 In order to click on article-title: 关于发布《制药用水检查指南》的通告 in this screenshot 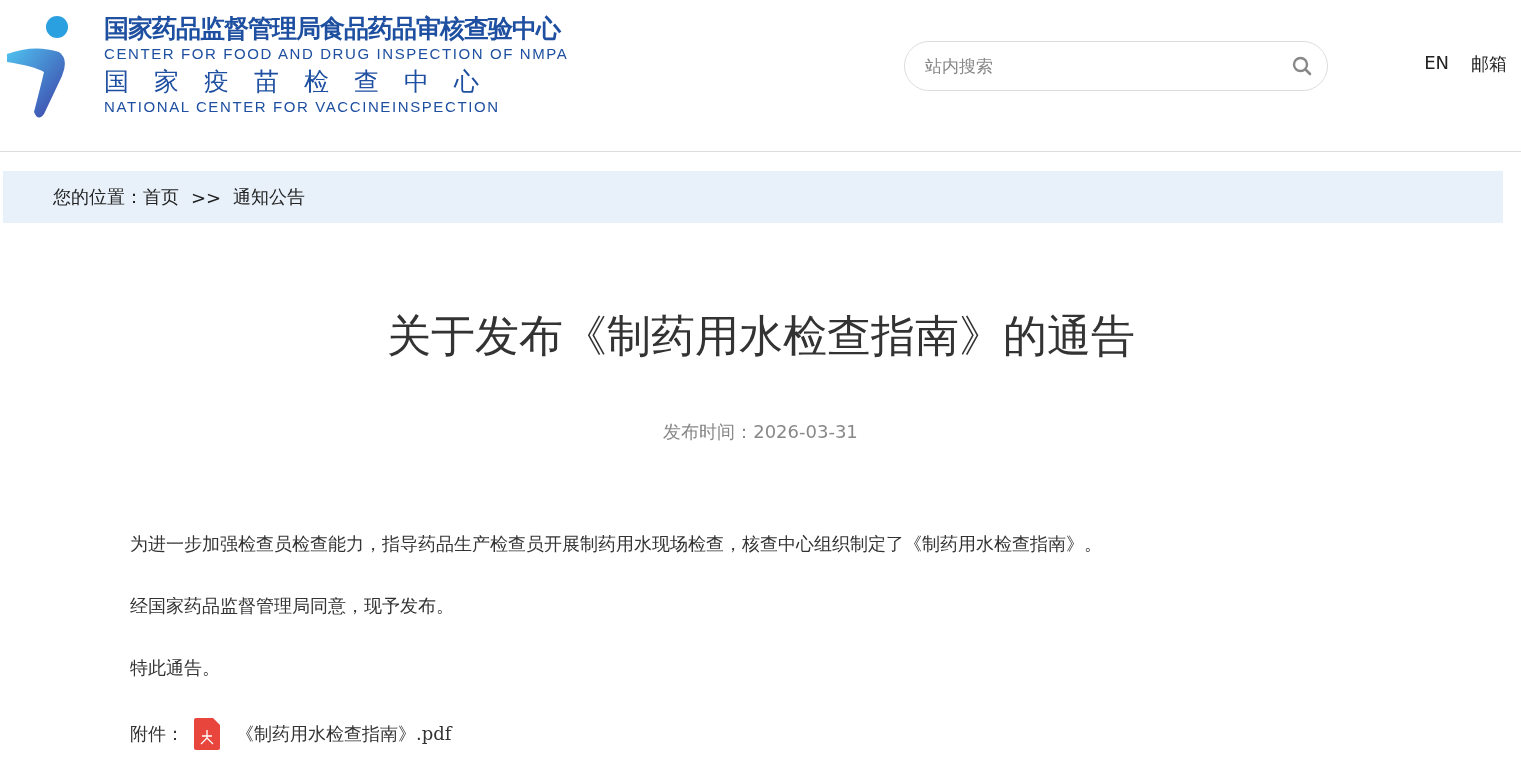, I will do `click(760, 336)`.